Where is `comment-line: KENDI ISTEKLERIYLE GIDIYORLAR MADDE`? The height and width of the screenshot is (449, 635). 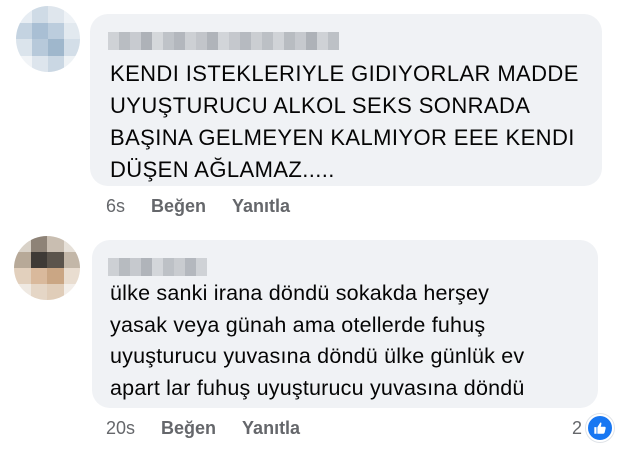 comment-line: KENDI ISTEKLERIYLE GIDIYORLAR MADDE is located at coordinates (344, 73).